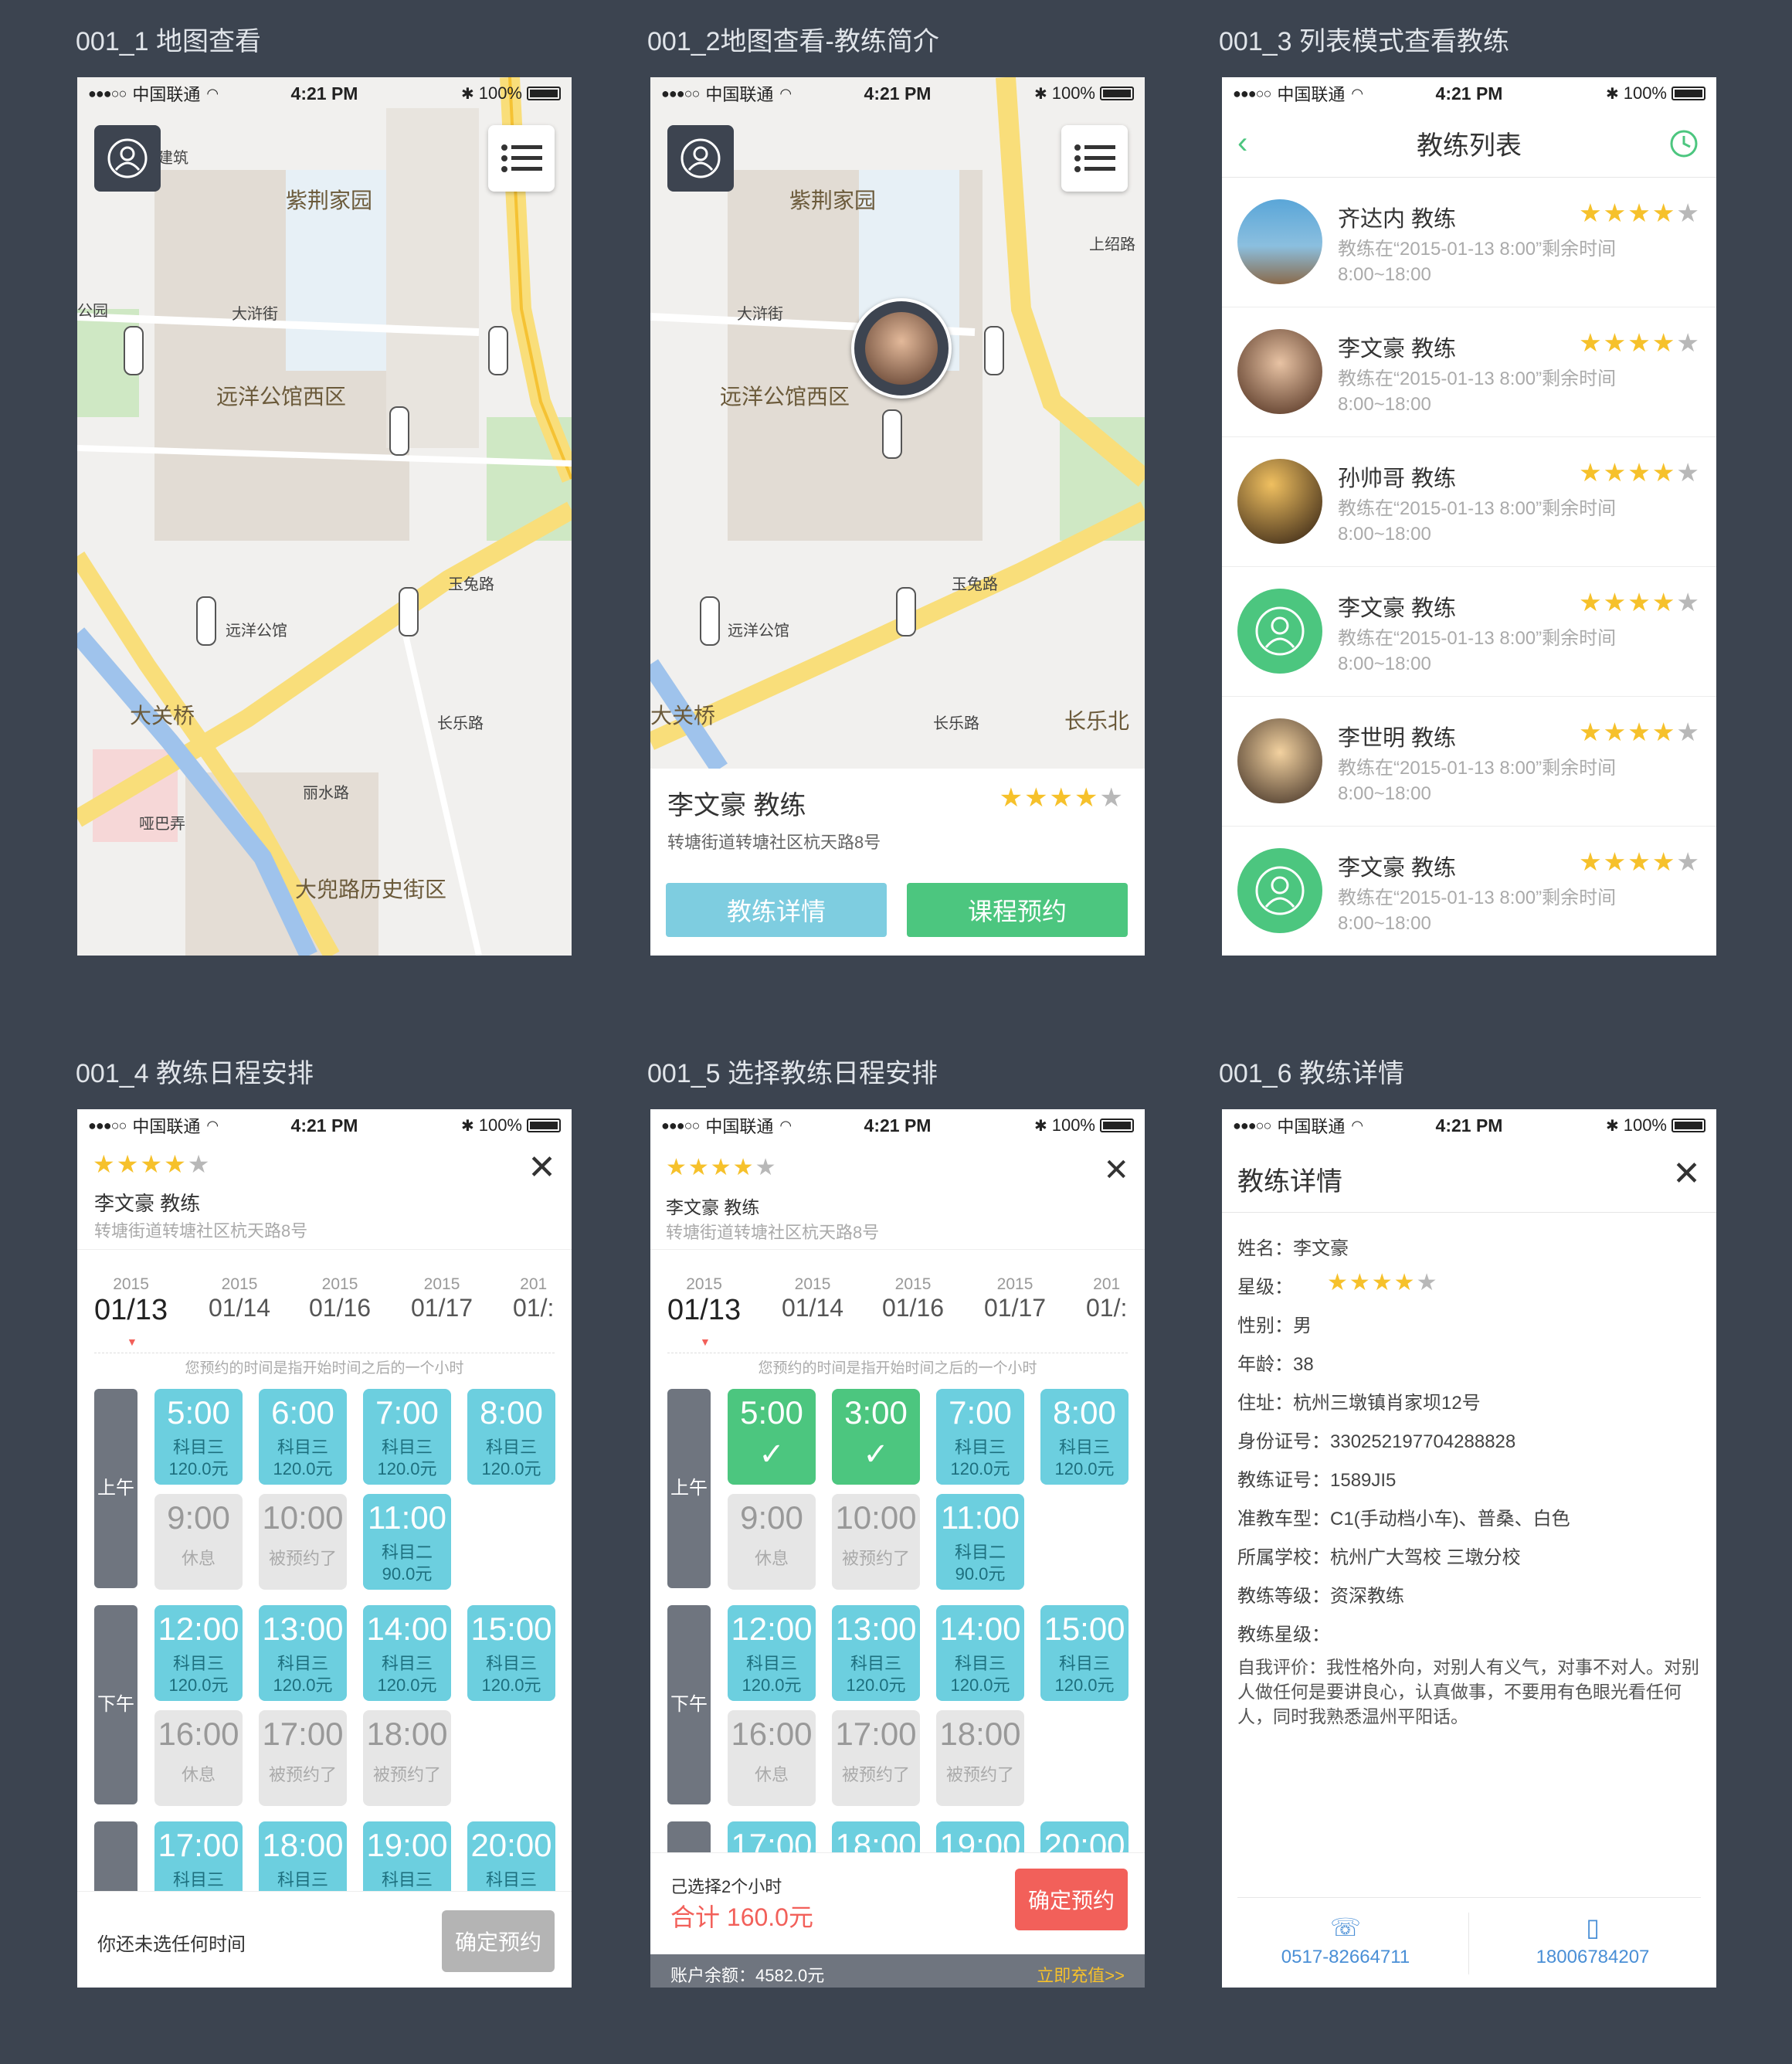 The image size is (1792, 2064). Describe the element at coordinates (876, 1437) in the screenshot. I see `time-slot: 3:00 ✓` at that location.